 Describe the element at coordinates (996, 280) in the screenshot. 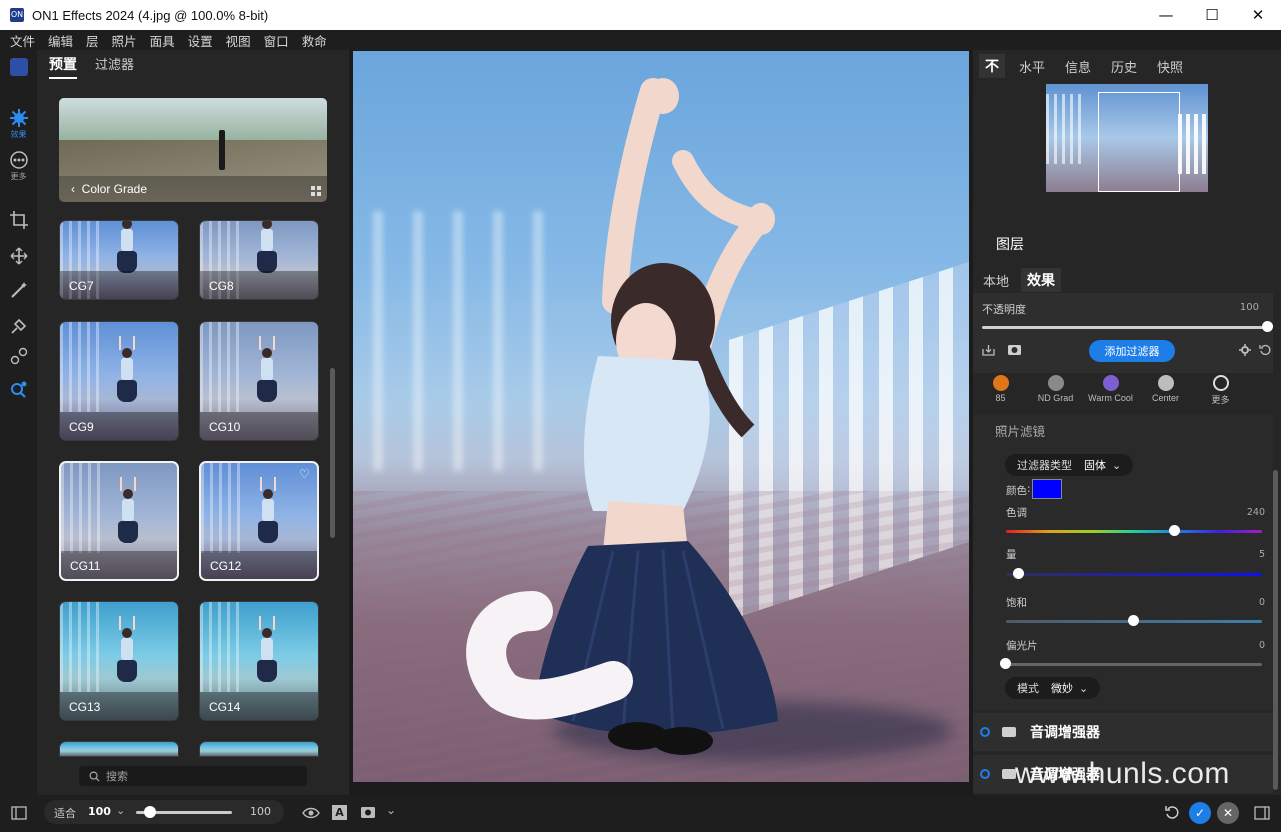

I see `tab-local: 本地` at that location.